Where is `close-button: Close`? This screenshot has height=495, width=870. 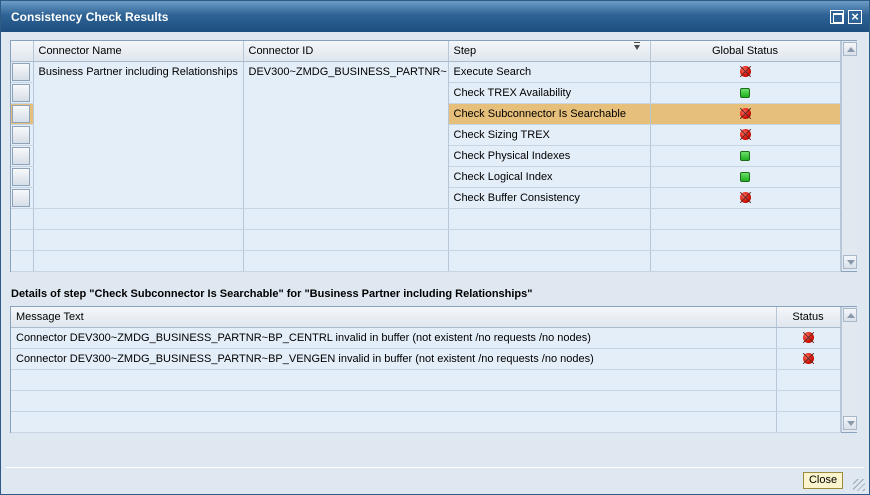
close-button: Close is located at coordinates (823, 480).